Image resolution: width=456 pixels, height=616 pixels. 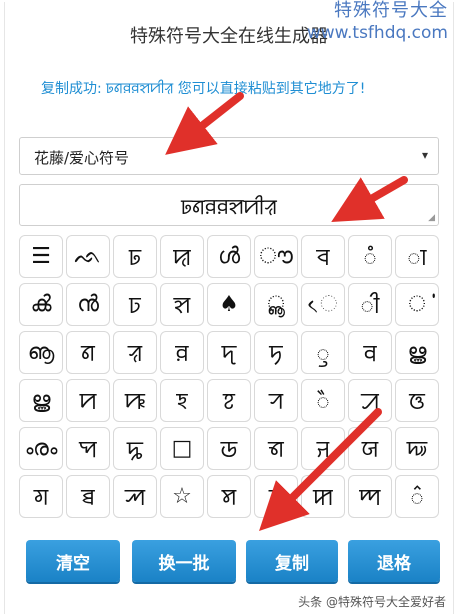 What do you see at coordinates (229, 496) in the screenshot?
I see `symbol-cell: ꠝ` at bounding box center [229, 496].